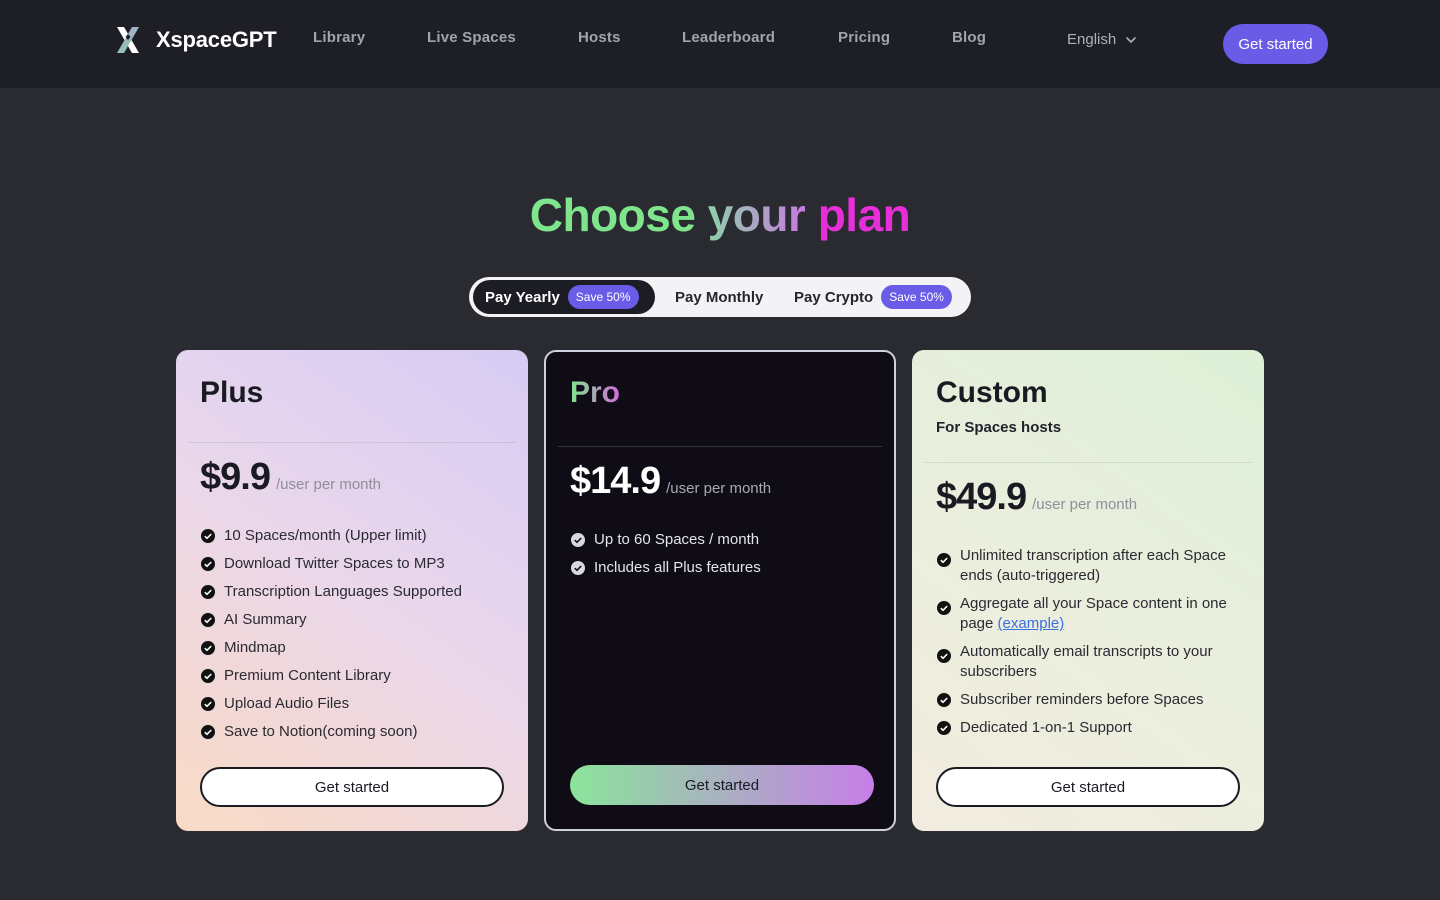  I want to click on brand-logo: XspaceGPT, so click(195, 40).